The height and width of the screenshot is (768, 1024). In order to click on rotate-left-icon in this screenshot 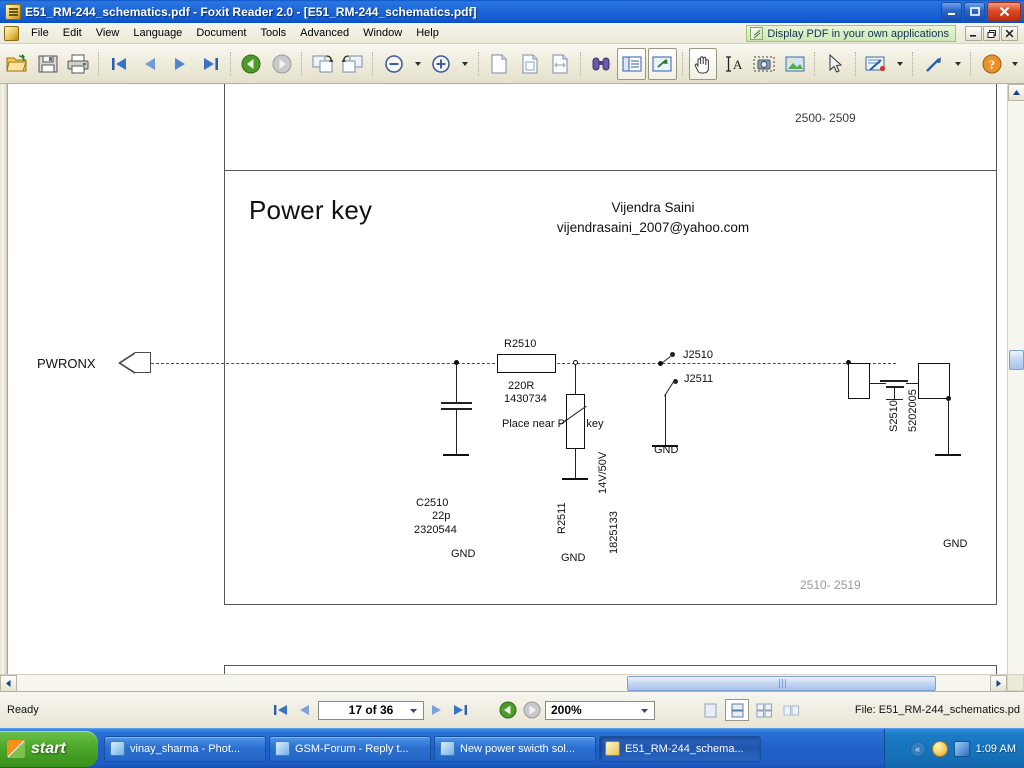, I will do `click(353, 64)`.